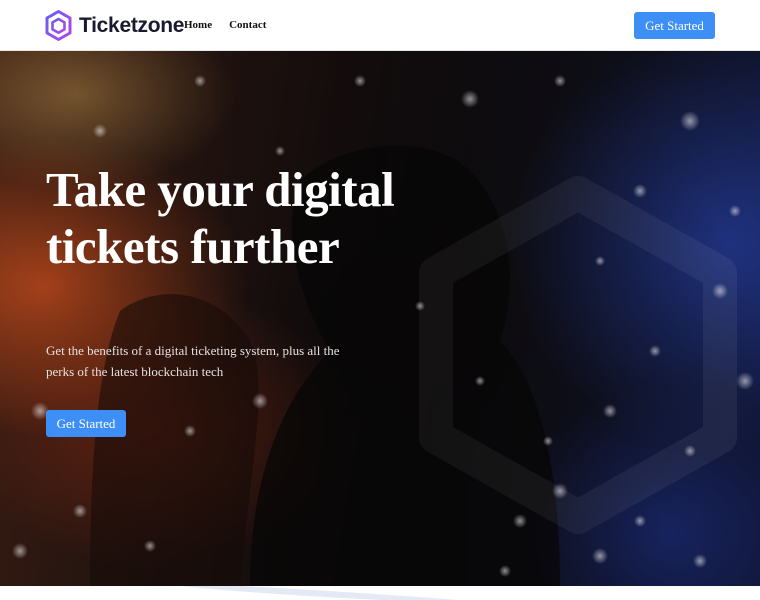  I want to click on hero-get-started-button: Get Started, so click(86, 423).